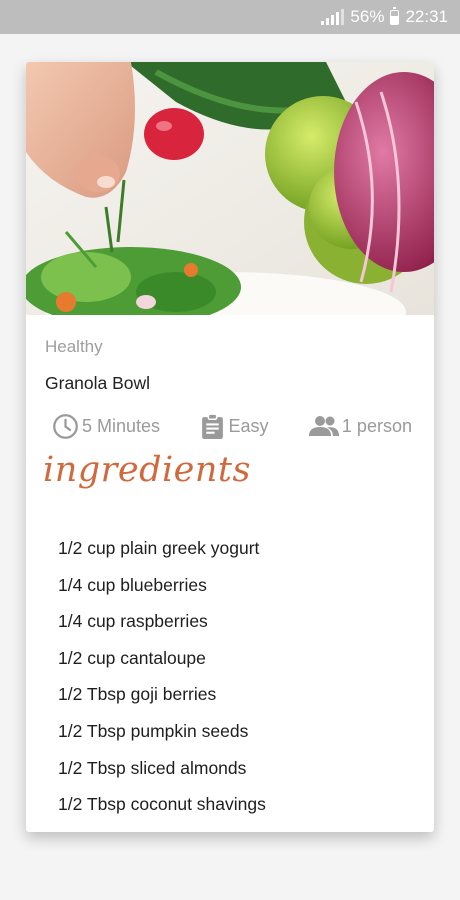 The image size is (460, 900). Describe the element at coordinates (162, 804) in the screenshot. I see `ingredient-item: 1/2 Tbsp coconut shavings` at that location.